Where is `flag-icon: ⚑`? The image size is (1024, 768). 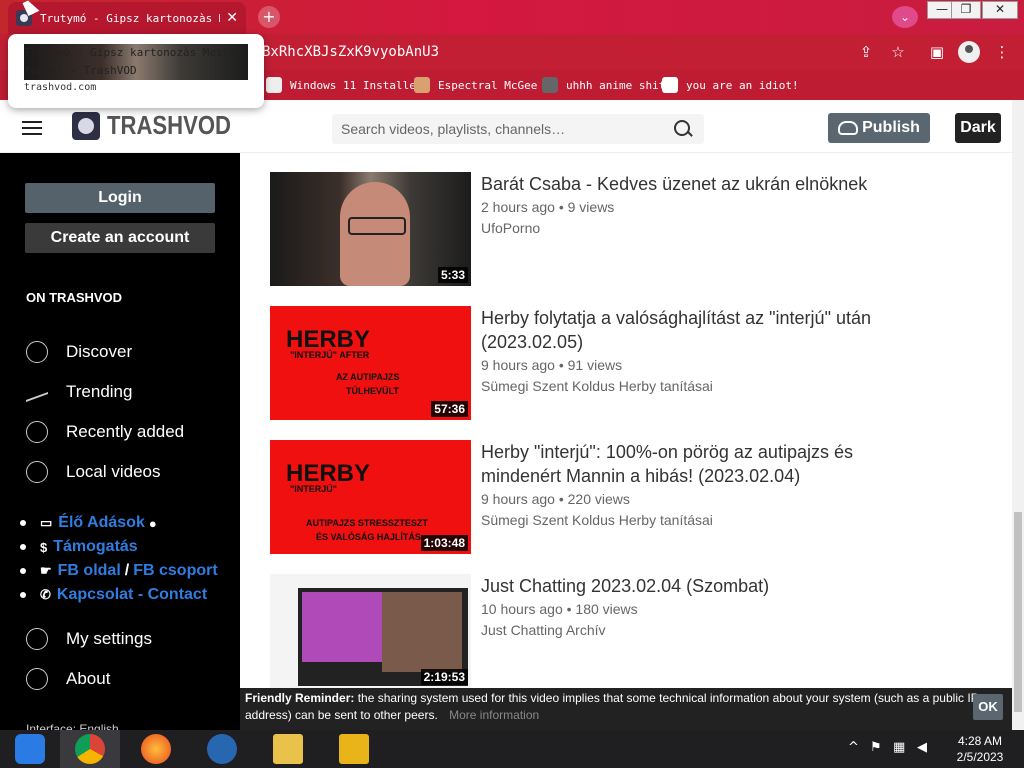
flag-icon: ⚑ is located at coordinates (876, 747).